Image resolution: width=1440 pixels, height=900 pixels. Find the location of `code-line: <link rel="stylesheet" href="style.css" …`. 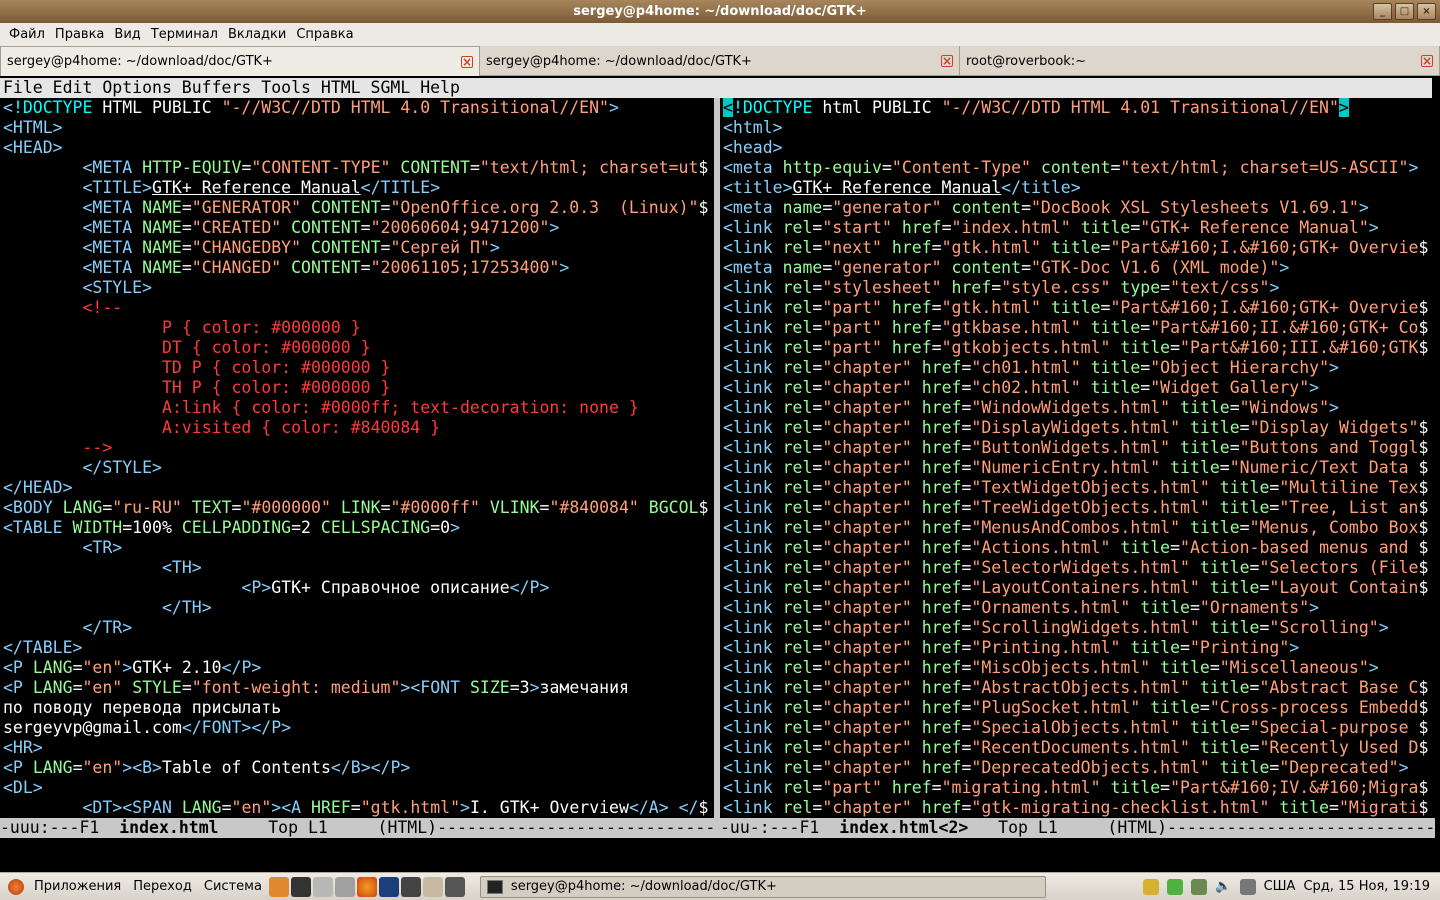

code-line: <link rel="stylesheet" href="style.css" … is located at coordinates (1079, 288).